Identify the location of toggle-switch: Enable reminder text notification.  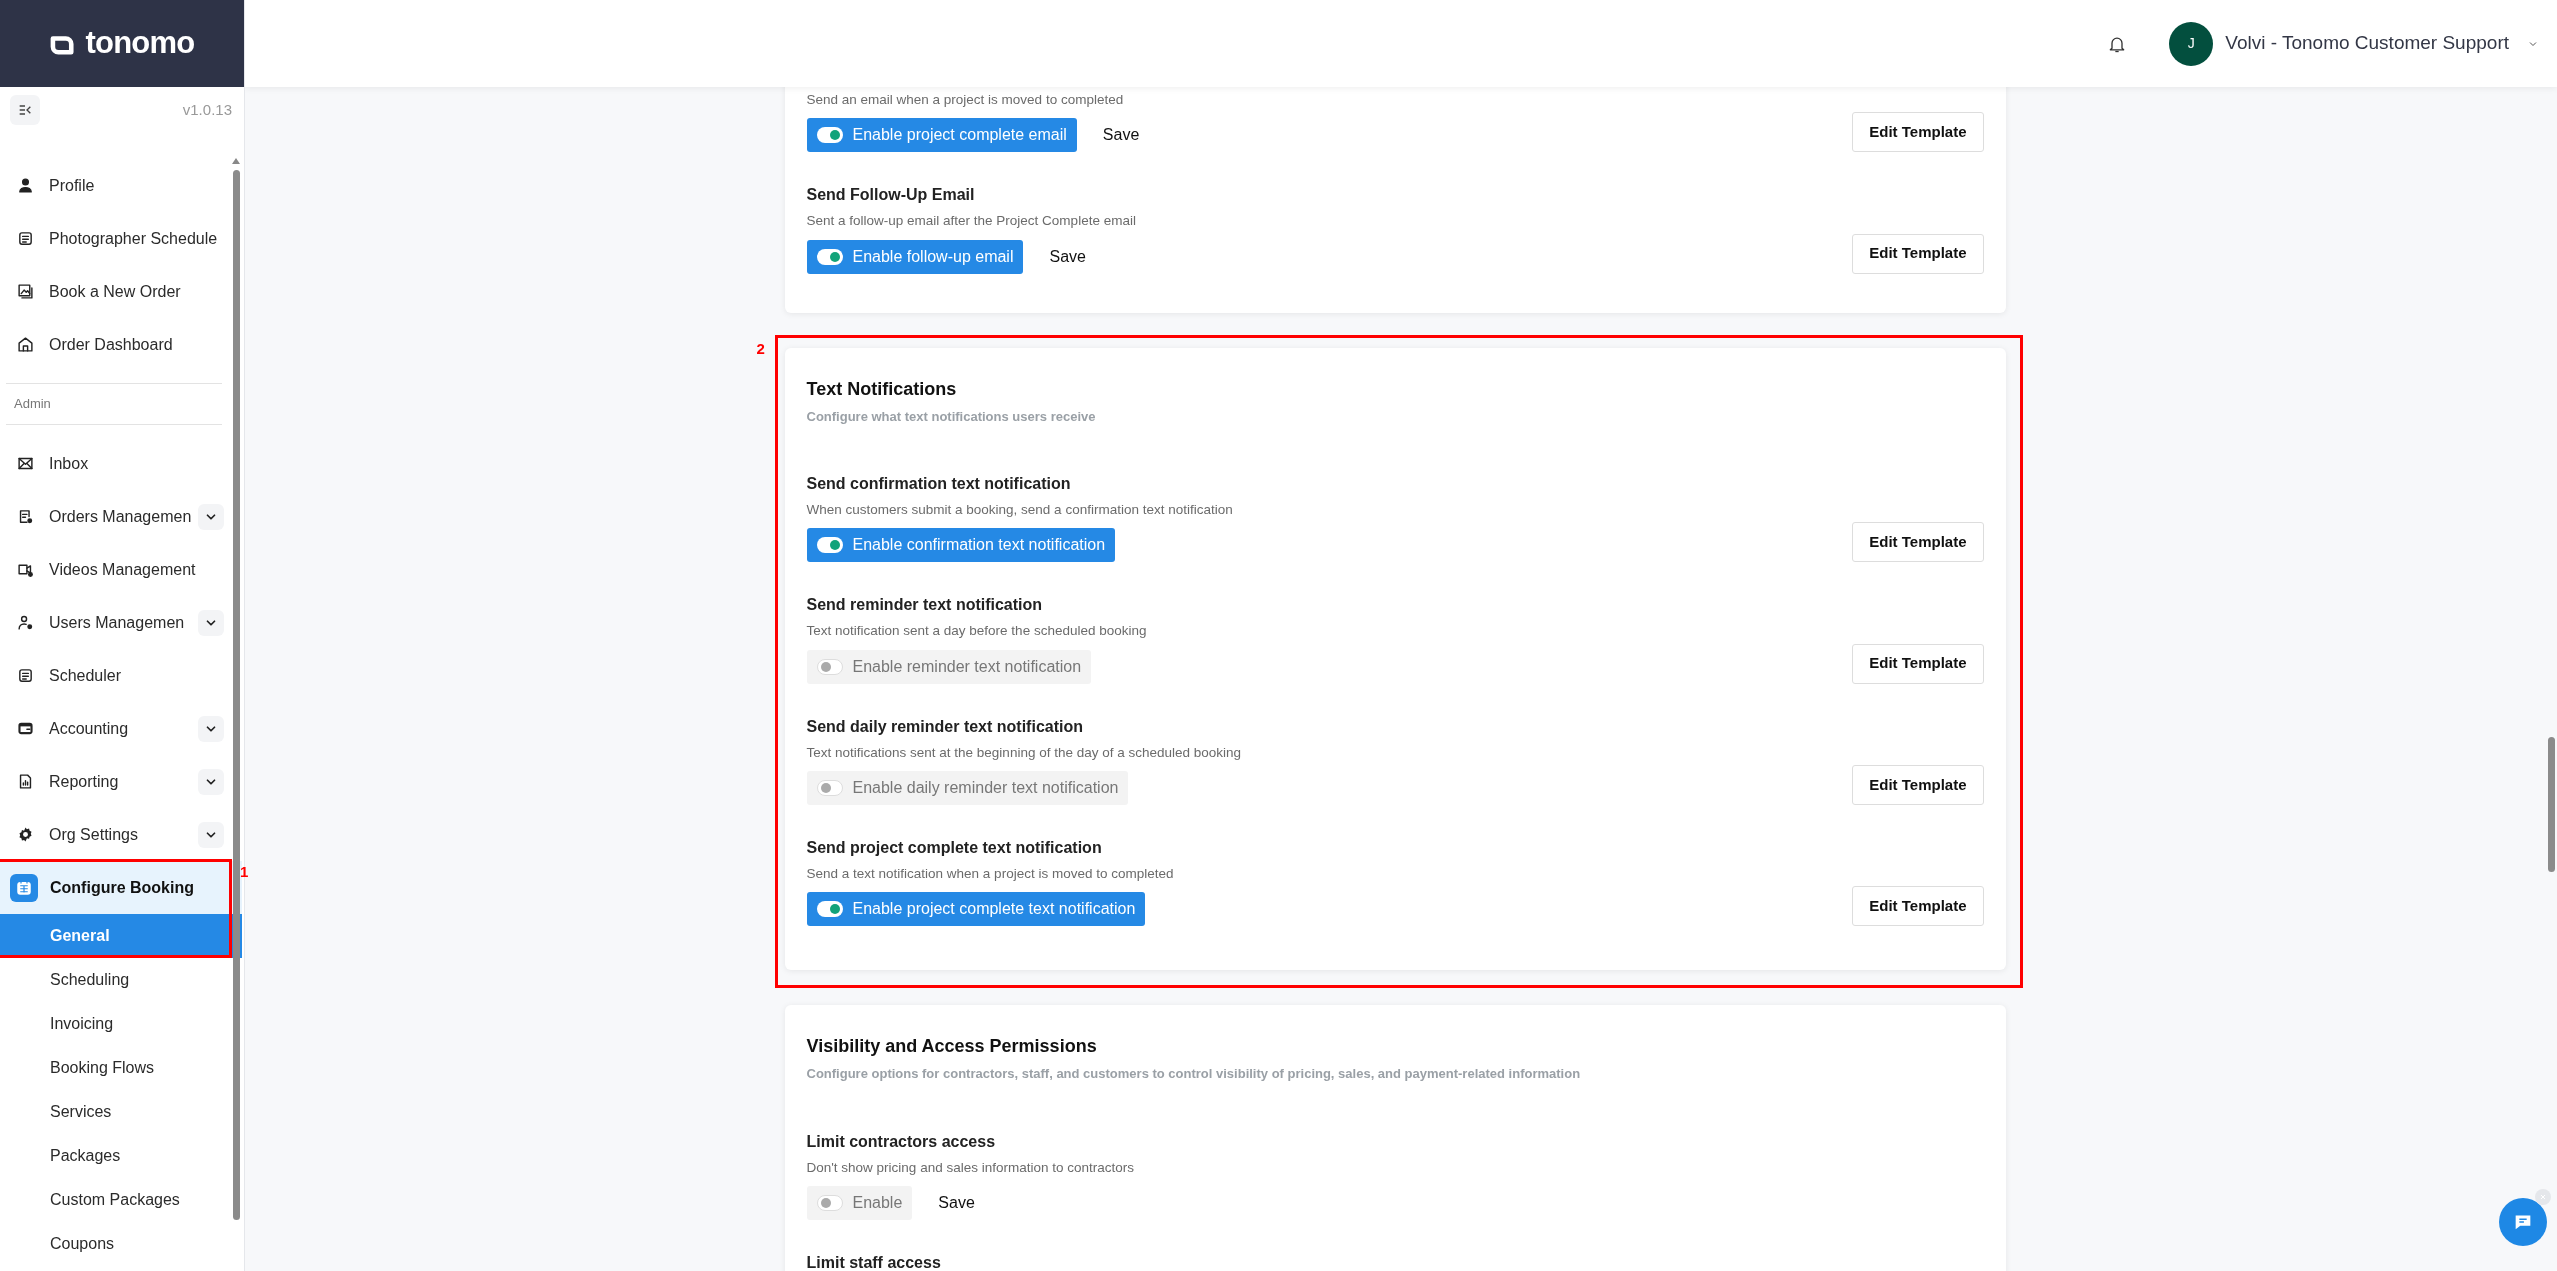
(949, 666).